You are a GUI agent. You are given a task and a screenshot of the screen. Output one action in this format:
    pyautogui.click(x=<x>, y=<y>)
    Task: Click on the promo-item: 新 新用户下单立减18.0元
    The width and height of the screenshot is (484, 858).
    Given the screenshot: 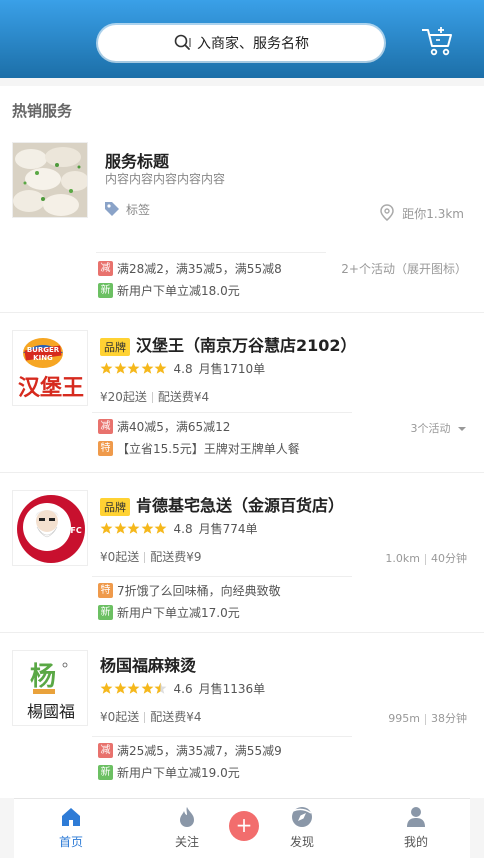 What is the action you would take?
    pyautogui.click(x=169, y=290)
    